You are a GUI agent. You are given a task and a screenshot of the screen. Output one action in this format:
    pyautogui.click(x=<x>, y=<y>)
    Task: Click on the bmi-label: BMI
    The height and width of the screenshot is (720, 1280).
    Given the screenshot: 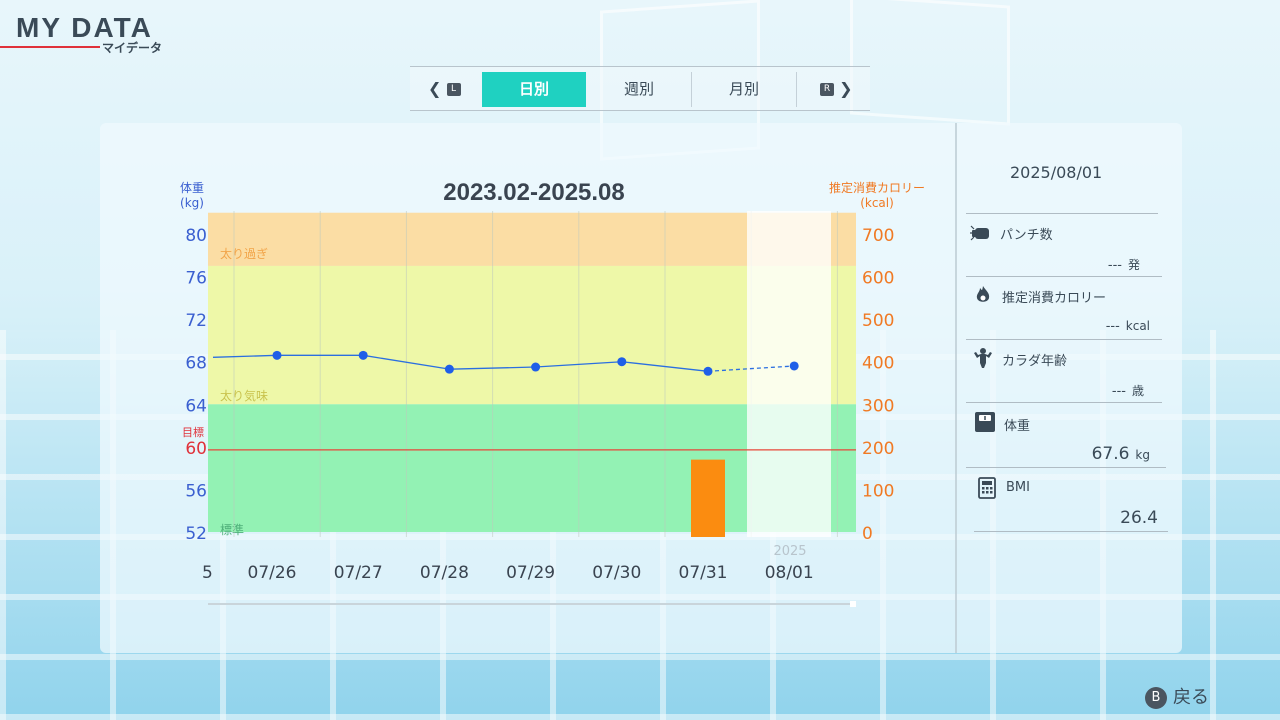 What is the action you would take?
    pyautogui.click(x=1018, y=487)
    